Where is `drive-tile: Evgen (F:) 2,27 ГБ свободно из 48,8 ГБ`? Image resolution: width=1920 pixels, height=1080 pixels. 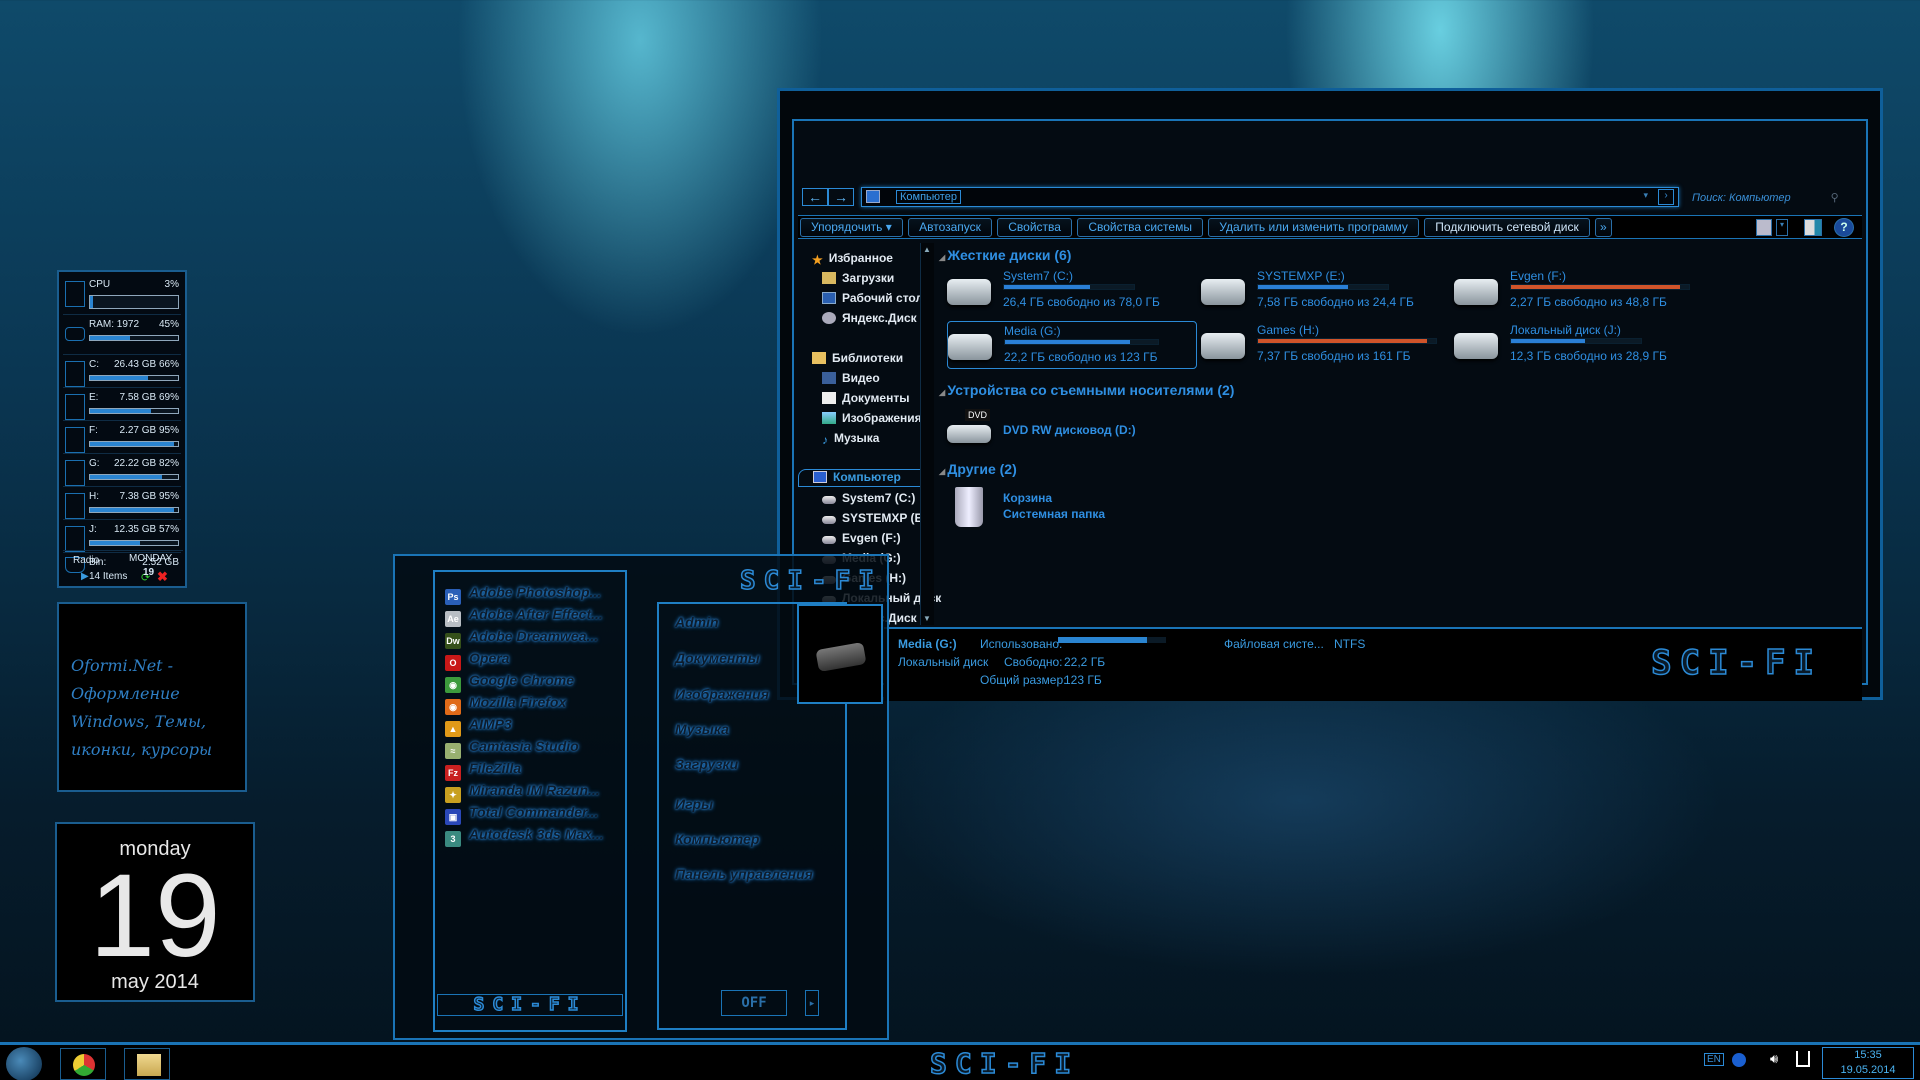
drive-tile: Evgen (F:) 2,27 ГБ свободно из 48,8 ГБ is located at coordinates (1579, 291).